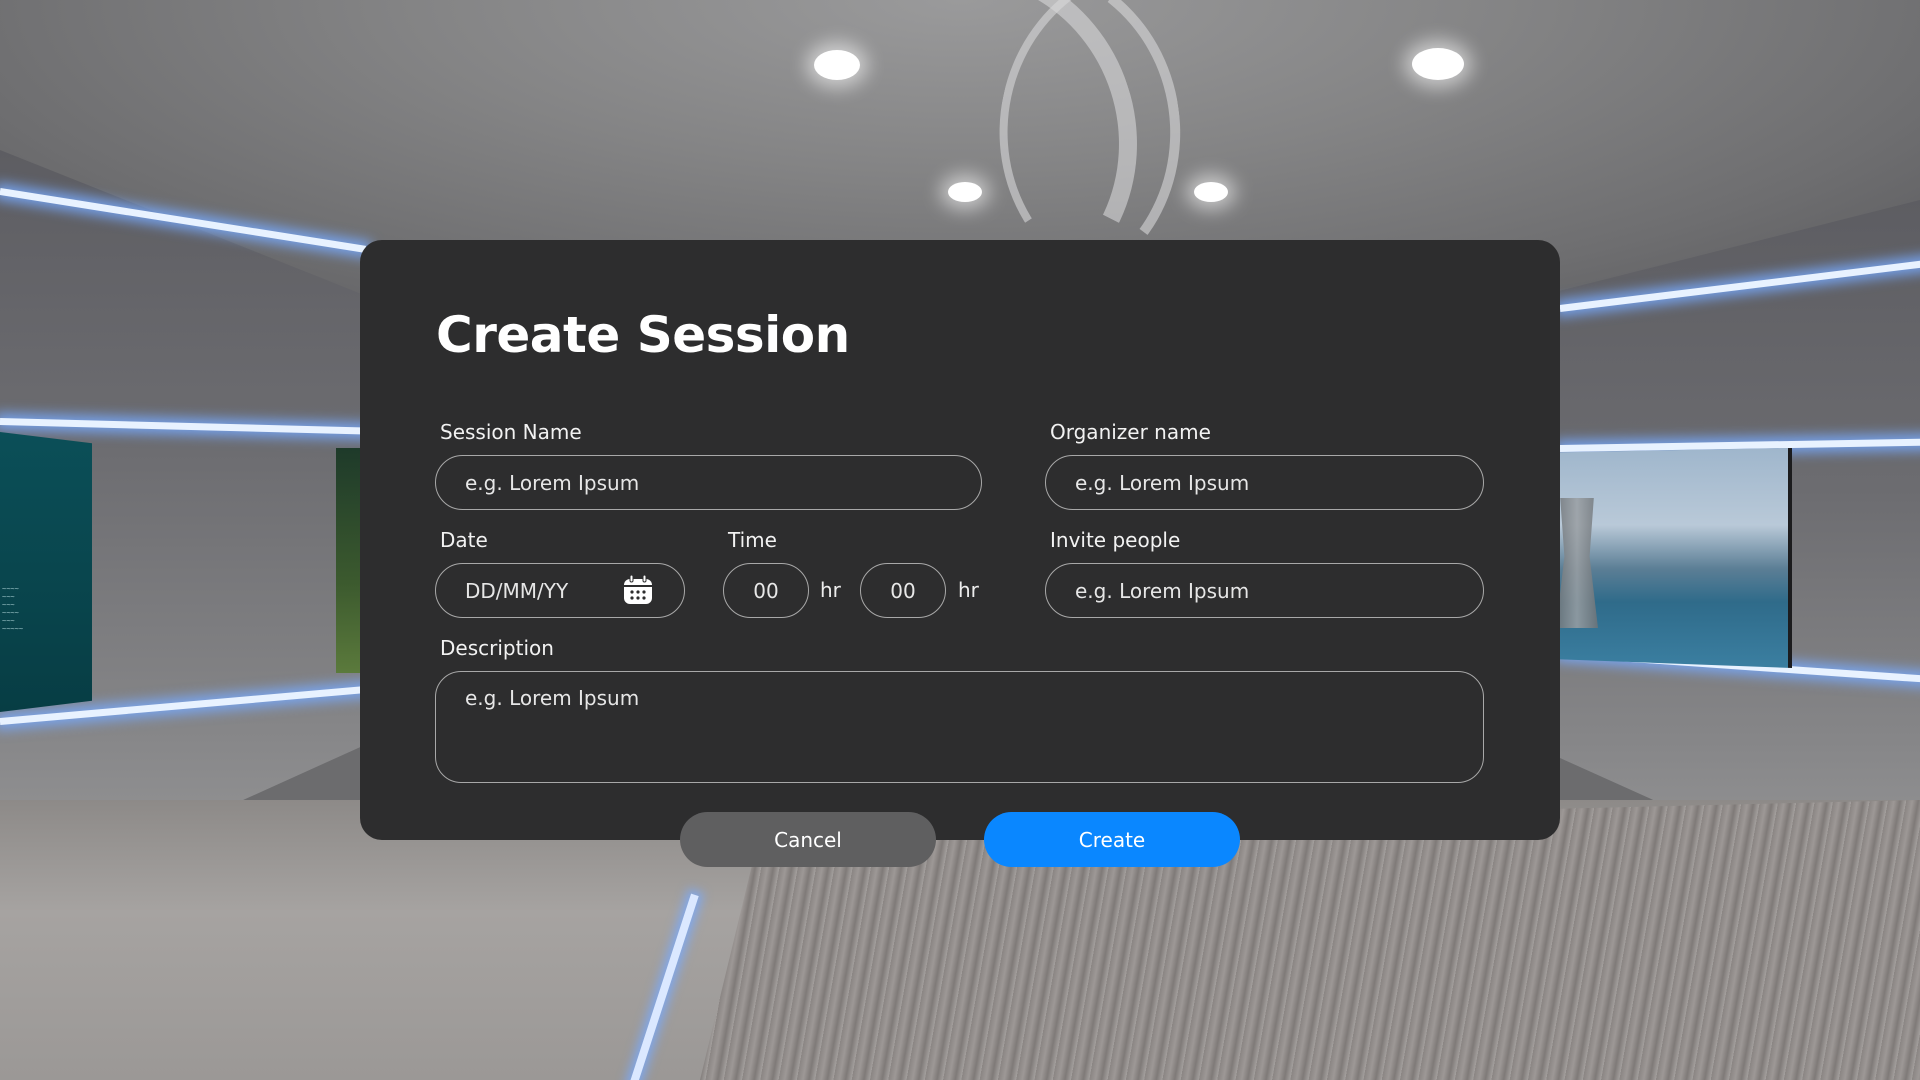 The image size is (1920, 1080). Describe the element at coordinates (13, 609) in the screenshot. I see `wall-screen-text: ~~~~ ~~~ ~~~ ~~~~ ~~~ ~~~~~` at that location.